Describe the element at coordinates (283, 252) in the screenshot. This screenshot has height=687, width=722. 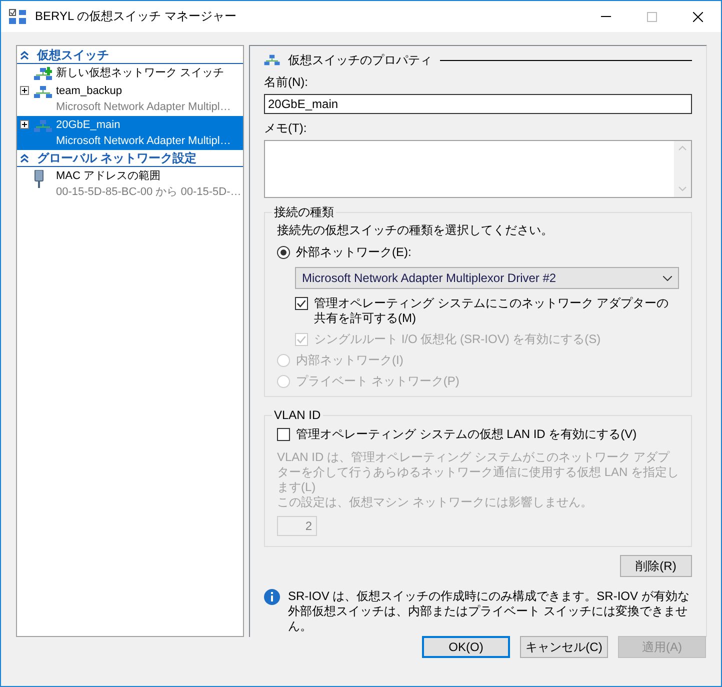
I see `radio-button` at that location.